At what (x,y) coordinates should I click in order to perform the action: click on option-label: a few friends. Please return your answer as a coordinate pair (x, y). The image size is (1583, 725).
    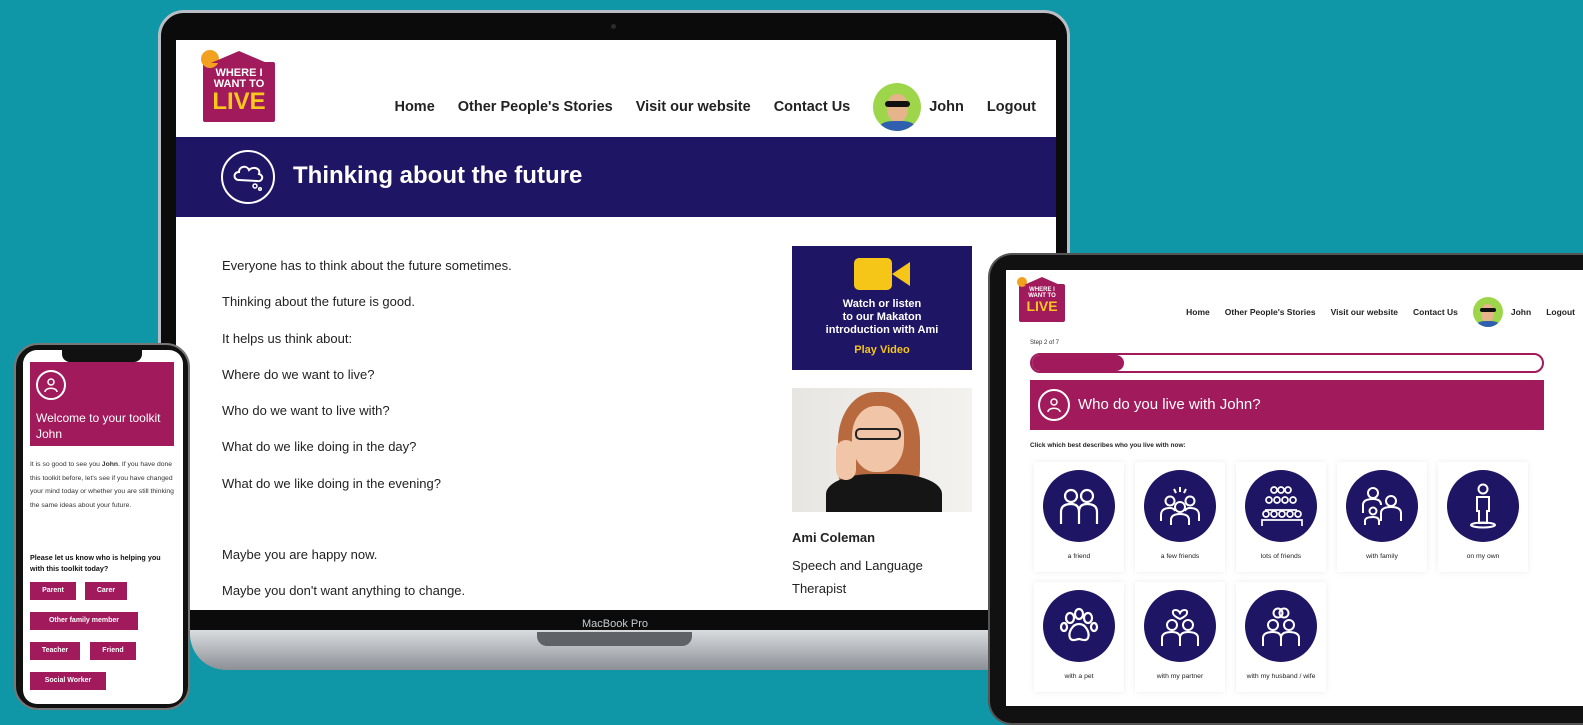
    Looking at the image, I should click on (1180, 556).